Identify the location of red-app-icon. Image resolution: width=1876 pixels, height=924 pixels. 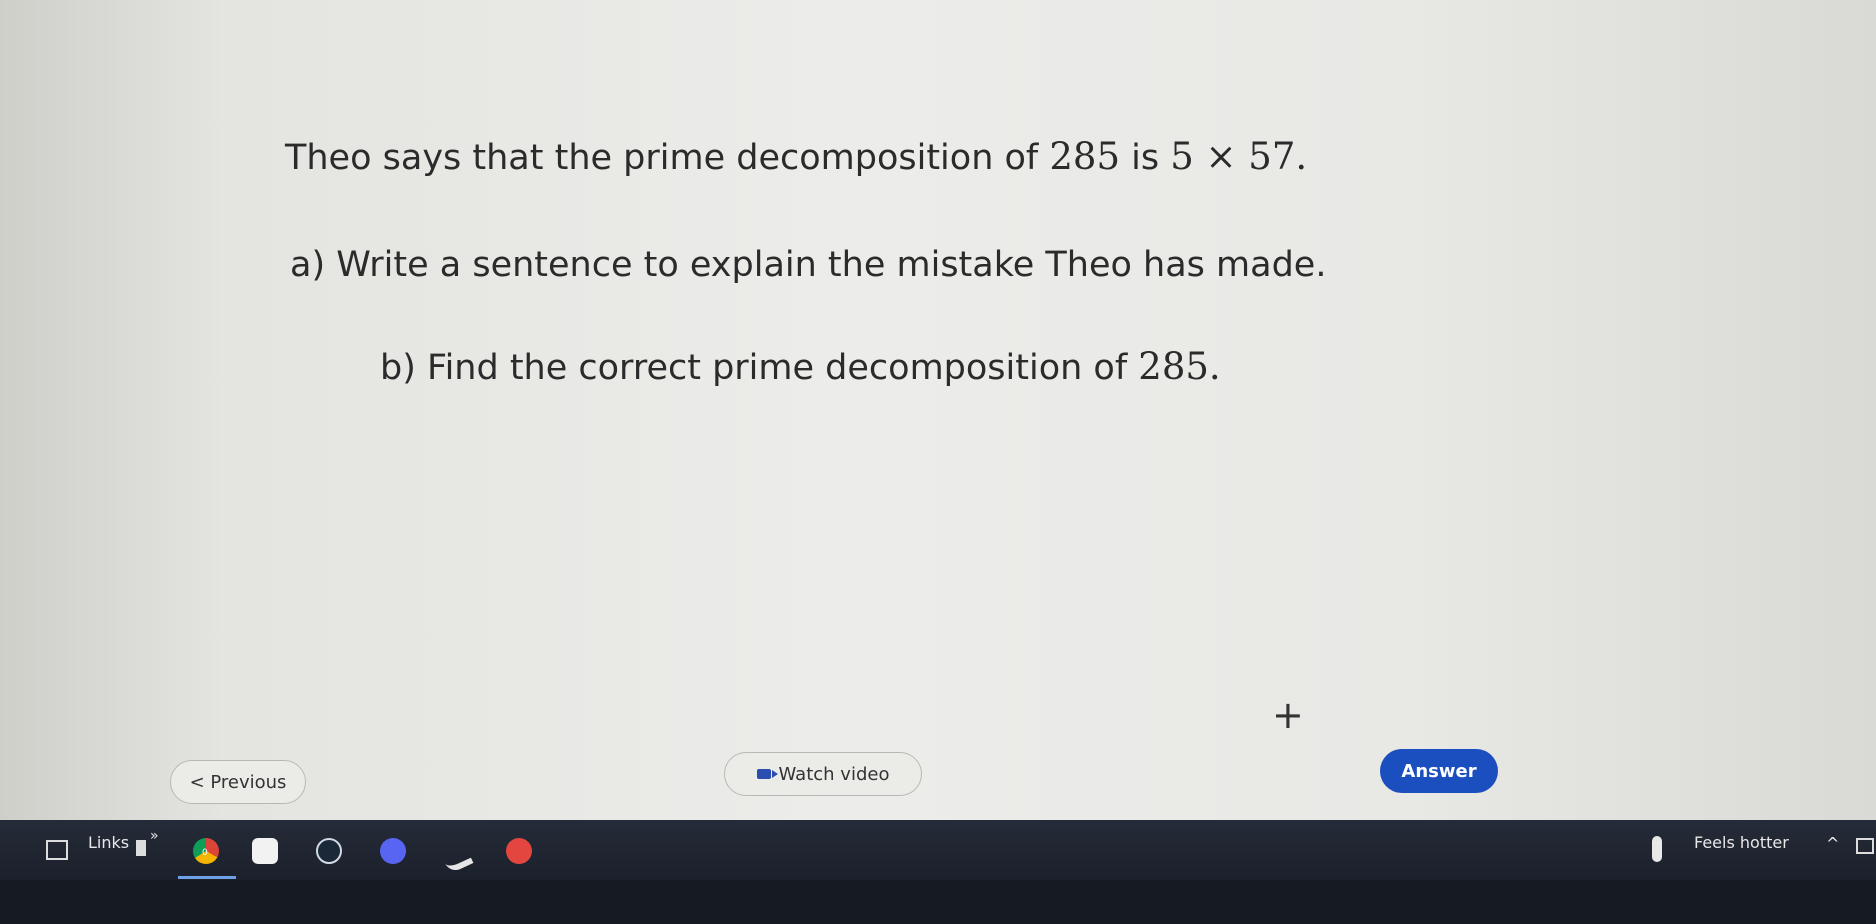
(519, 851).